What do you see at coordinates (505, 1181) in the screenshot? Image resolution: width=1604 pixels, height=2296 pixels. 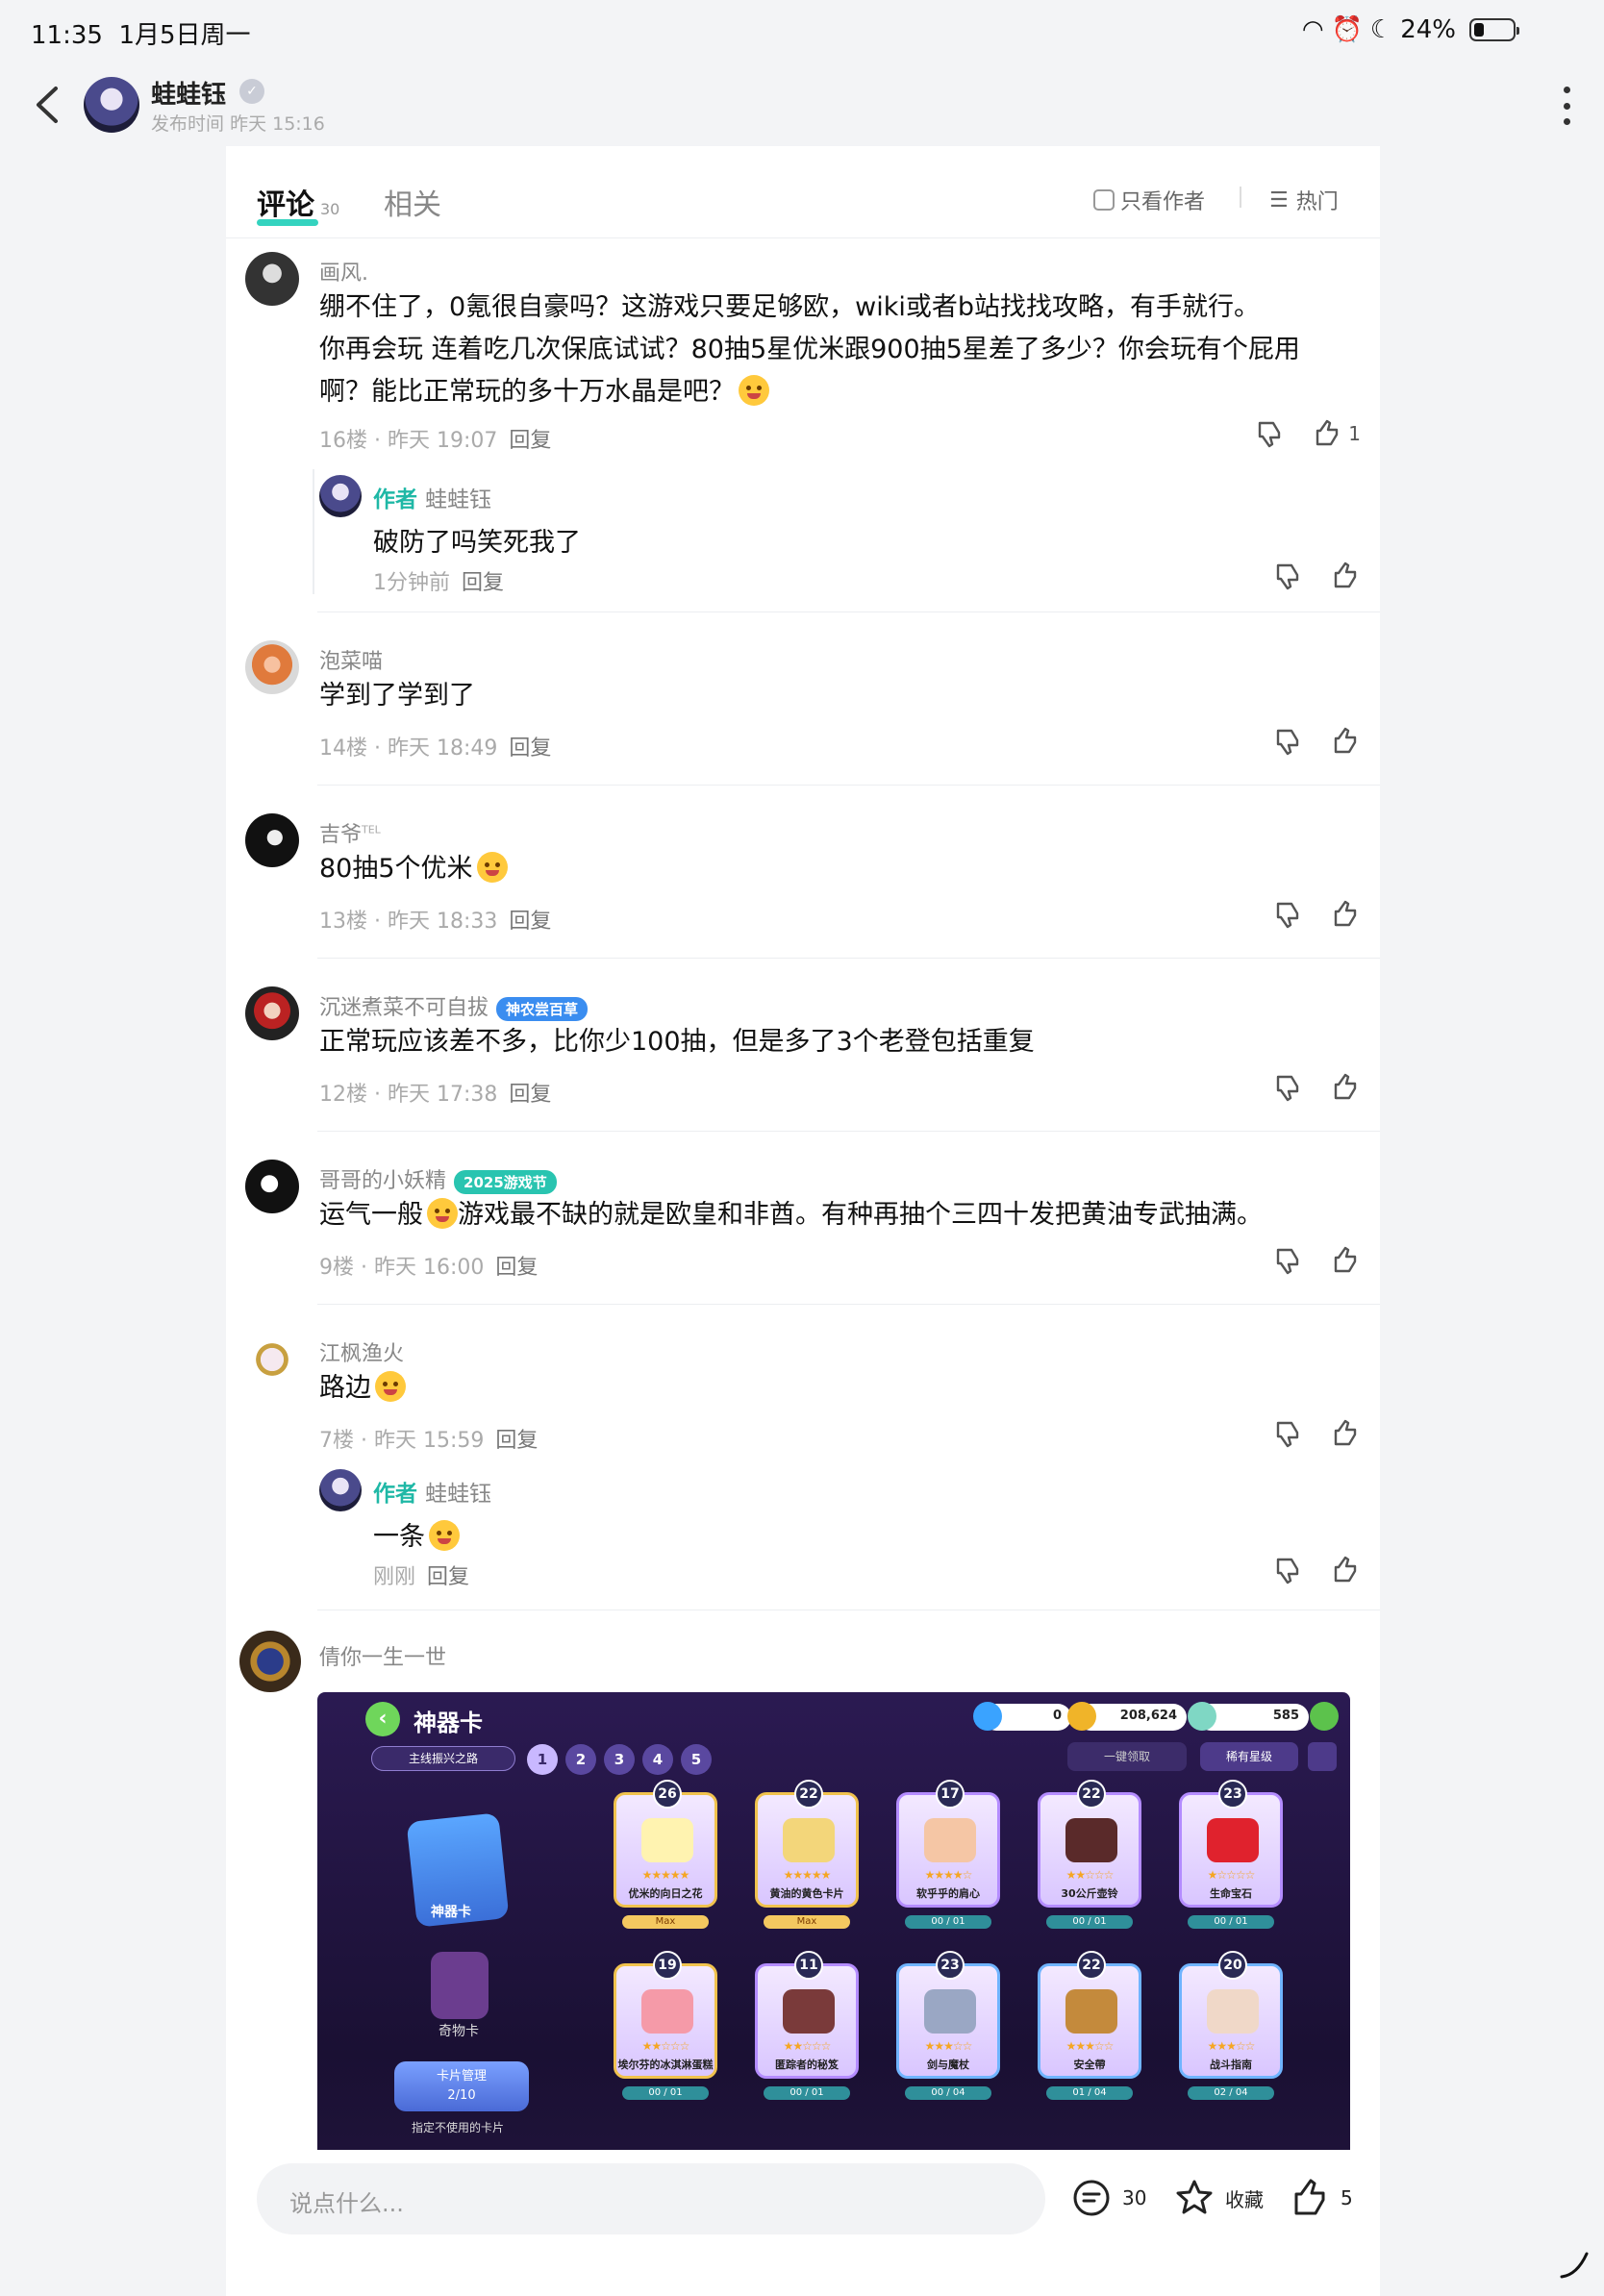 I see `medal-badge: 2025游戏节` at bounding box center [505, 1181].